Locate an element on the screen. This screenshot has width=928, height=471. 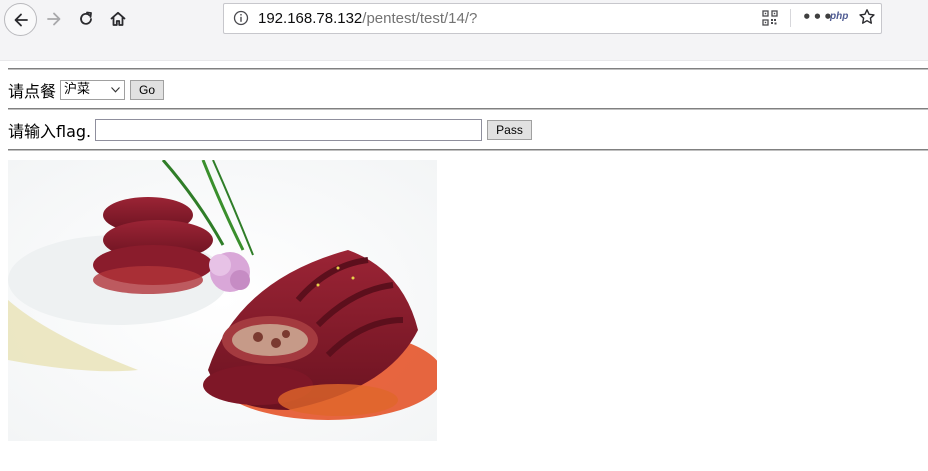
url-path: /pentest/test/14/? is located at coordinates (420, 18).